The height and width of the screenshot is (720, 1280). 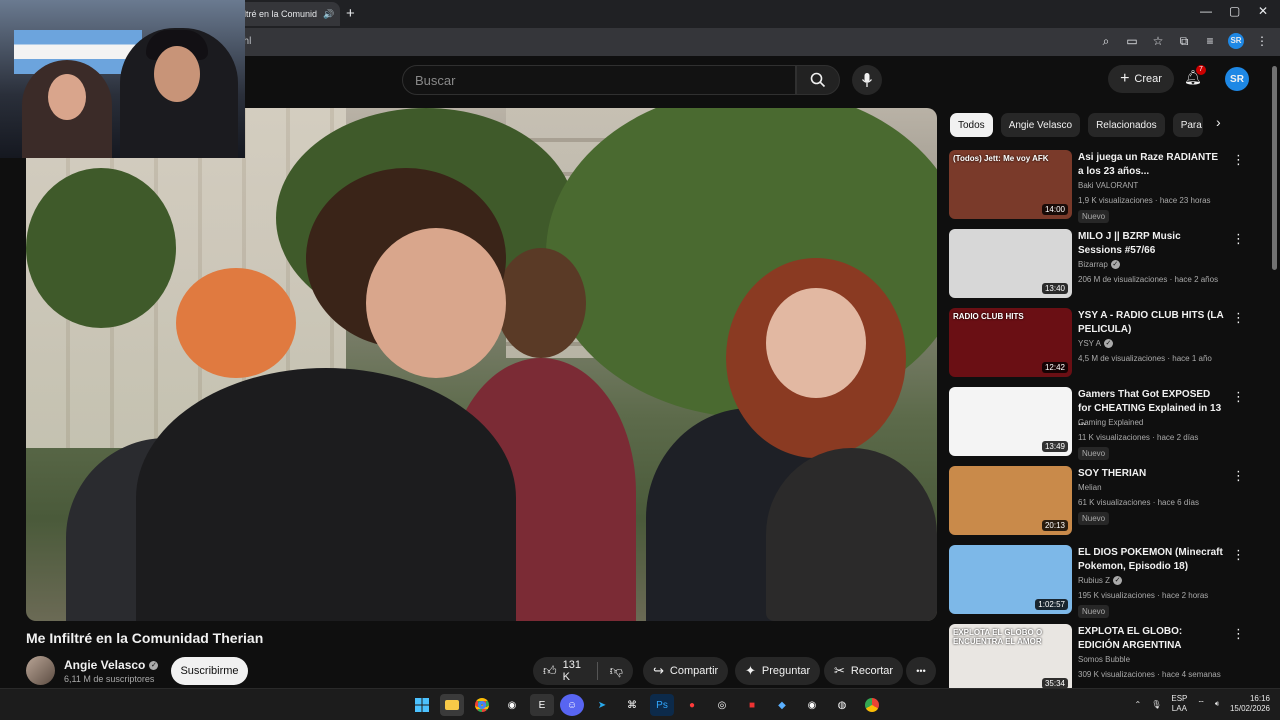 What do you see at coordinates (40, 670) in the screenshot?
I see `channel-avatar` at bounding box center [40, 670].